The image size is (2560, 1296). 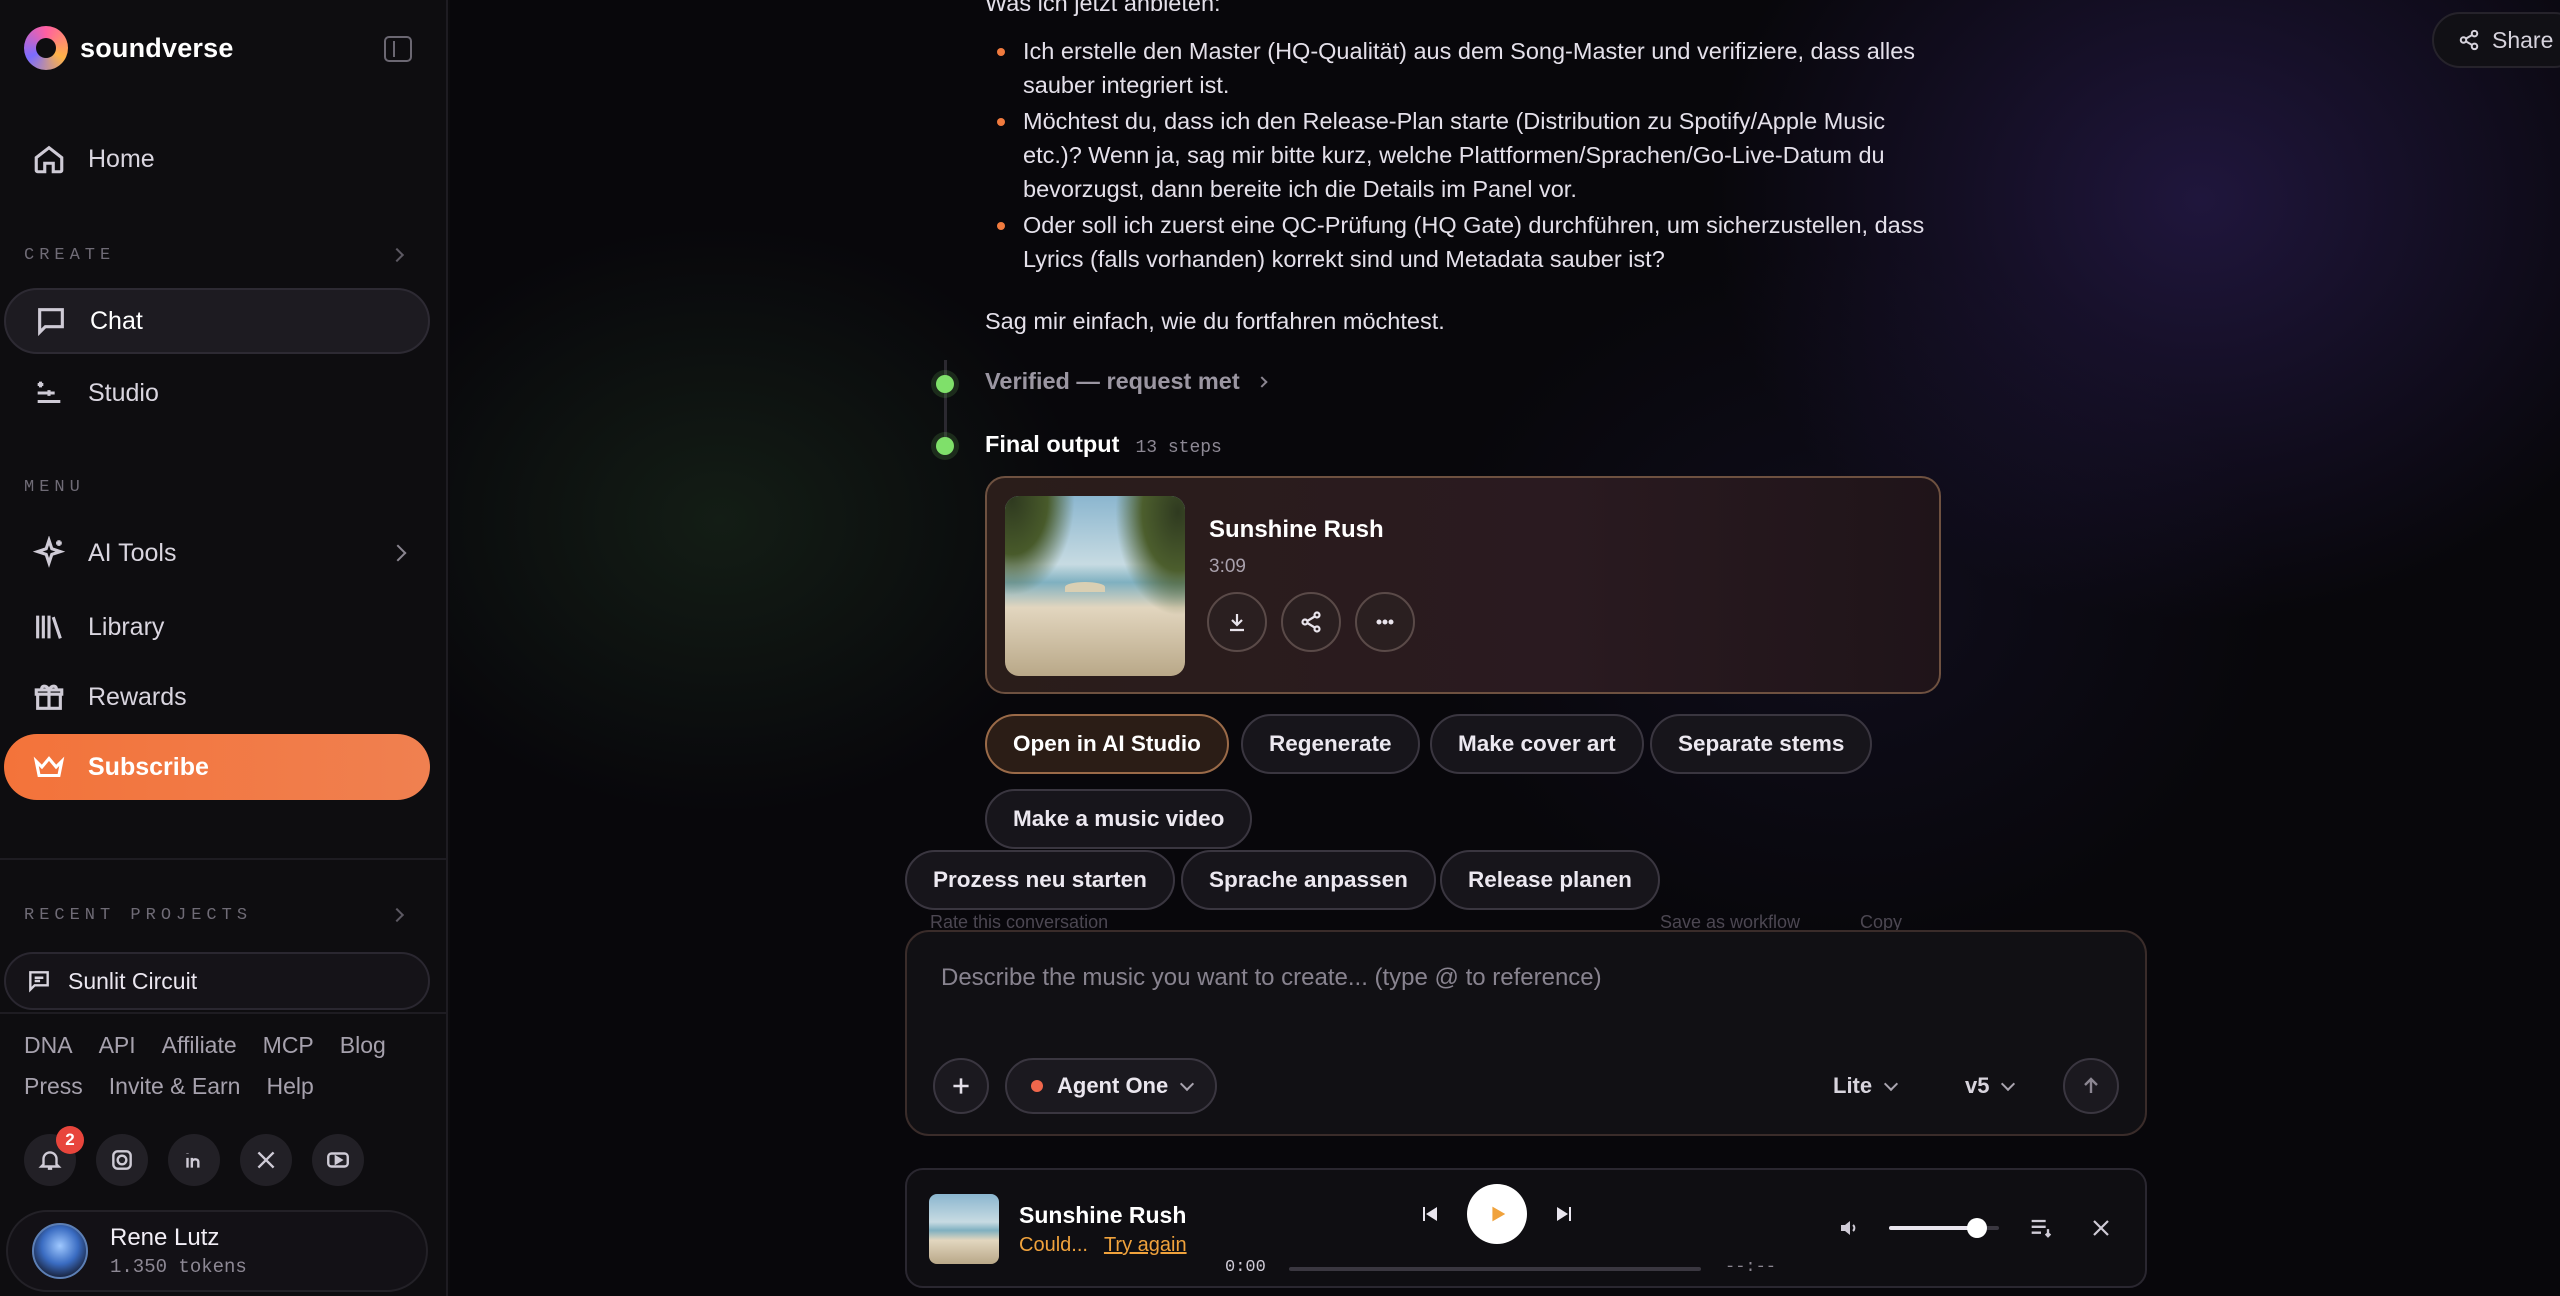 I want to click on time-total: --:--, so click(x=1751, y=1267).